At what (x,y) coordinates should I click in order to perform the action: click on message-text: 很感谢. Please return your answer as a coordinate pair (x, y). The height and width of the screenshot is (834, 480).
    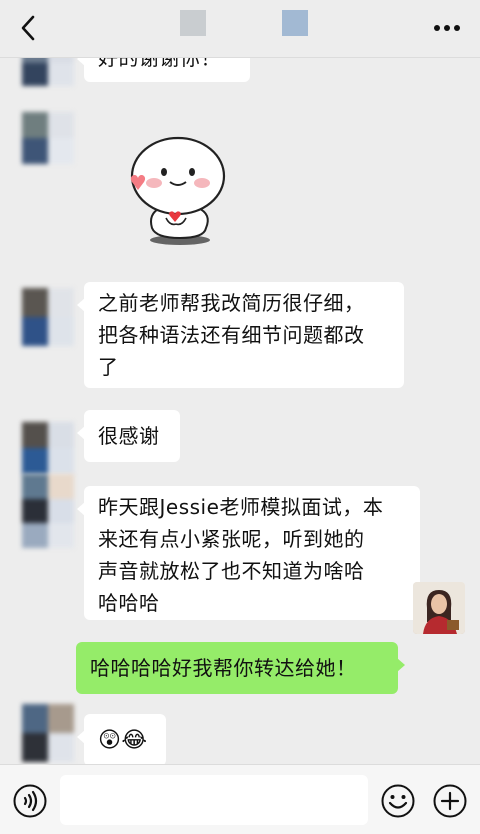
    Looking at the image, I should click on (129, 436).